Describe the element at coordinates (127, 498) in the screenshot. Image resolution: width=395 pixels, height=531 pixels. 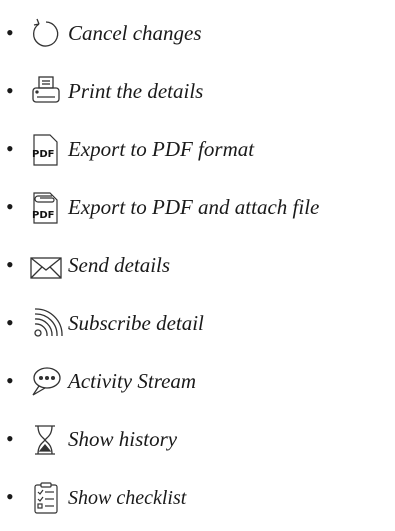
I see `menu-item-label: Show checklist` at that location.